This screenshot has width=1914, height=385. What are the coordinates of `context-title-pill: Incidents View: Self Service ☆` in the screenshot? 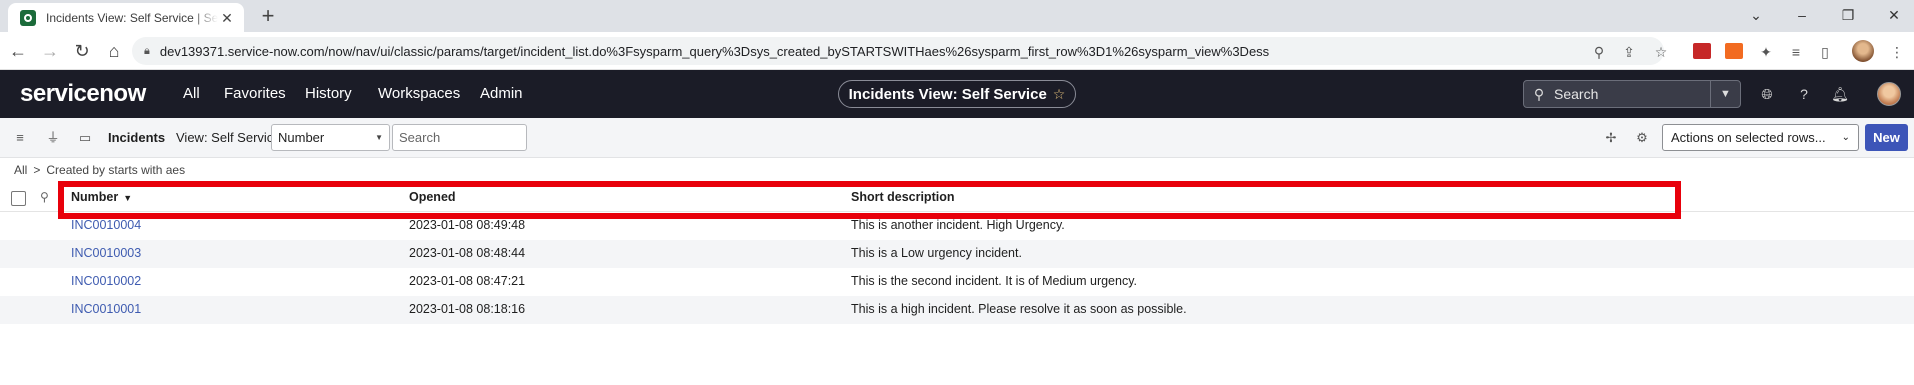 It's located at (957, 94).